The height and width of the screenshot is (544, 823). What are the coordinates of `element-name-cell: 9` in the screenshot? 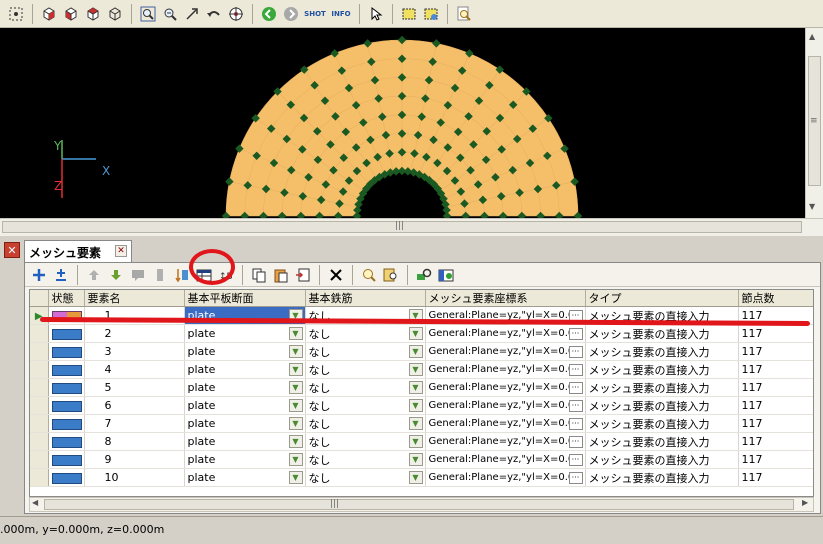 It's located at (134, 459).